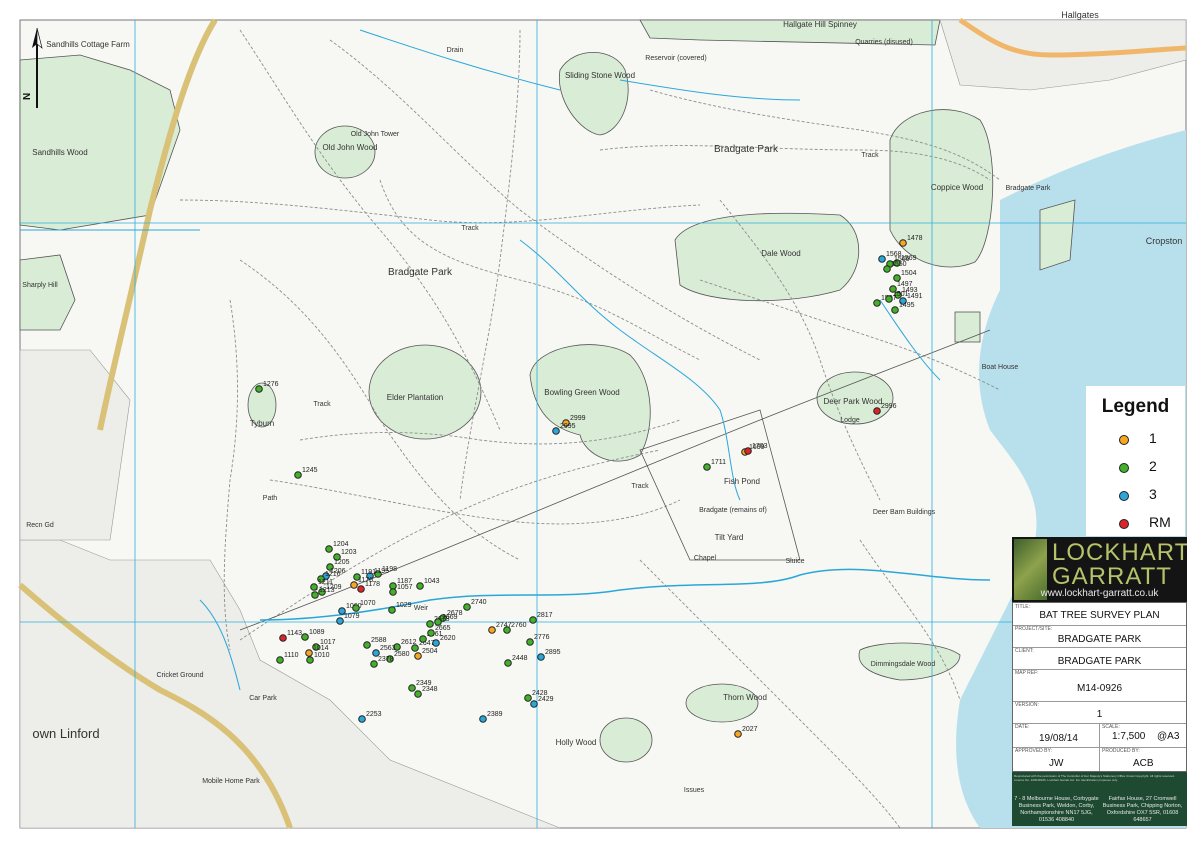 Image resolution: width=1200 pixels, height=850 pixels. Describe the element at coordinates (1153, 438) in the screenshot. I see `legend-label-1: 1` at that location.